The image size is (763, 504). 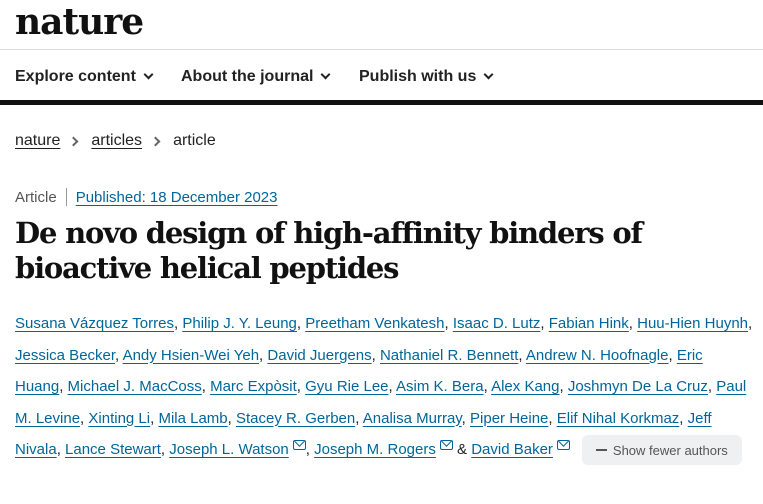 What do you see at coordinates (191, 355) in the screenshot?
I see `author-link: Andy Hsien-Wei Yeh` at bounding box center [191, 355].